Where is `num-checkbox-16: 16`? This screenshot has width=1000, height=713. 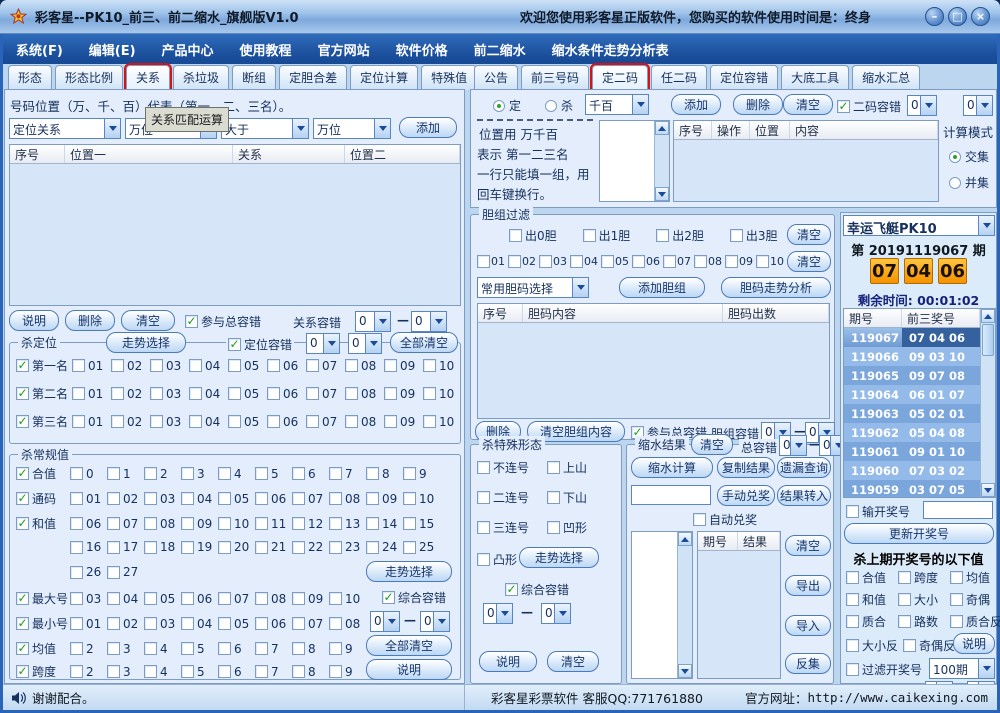 num-checkbox-16: 16 is located at coordinates (88, 547).